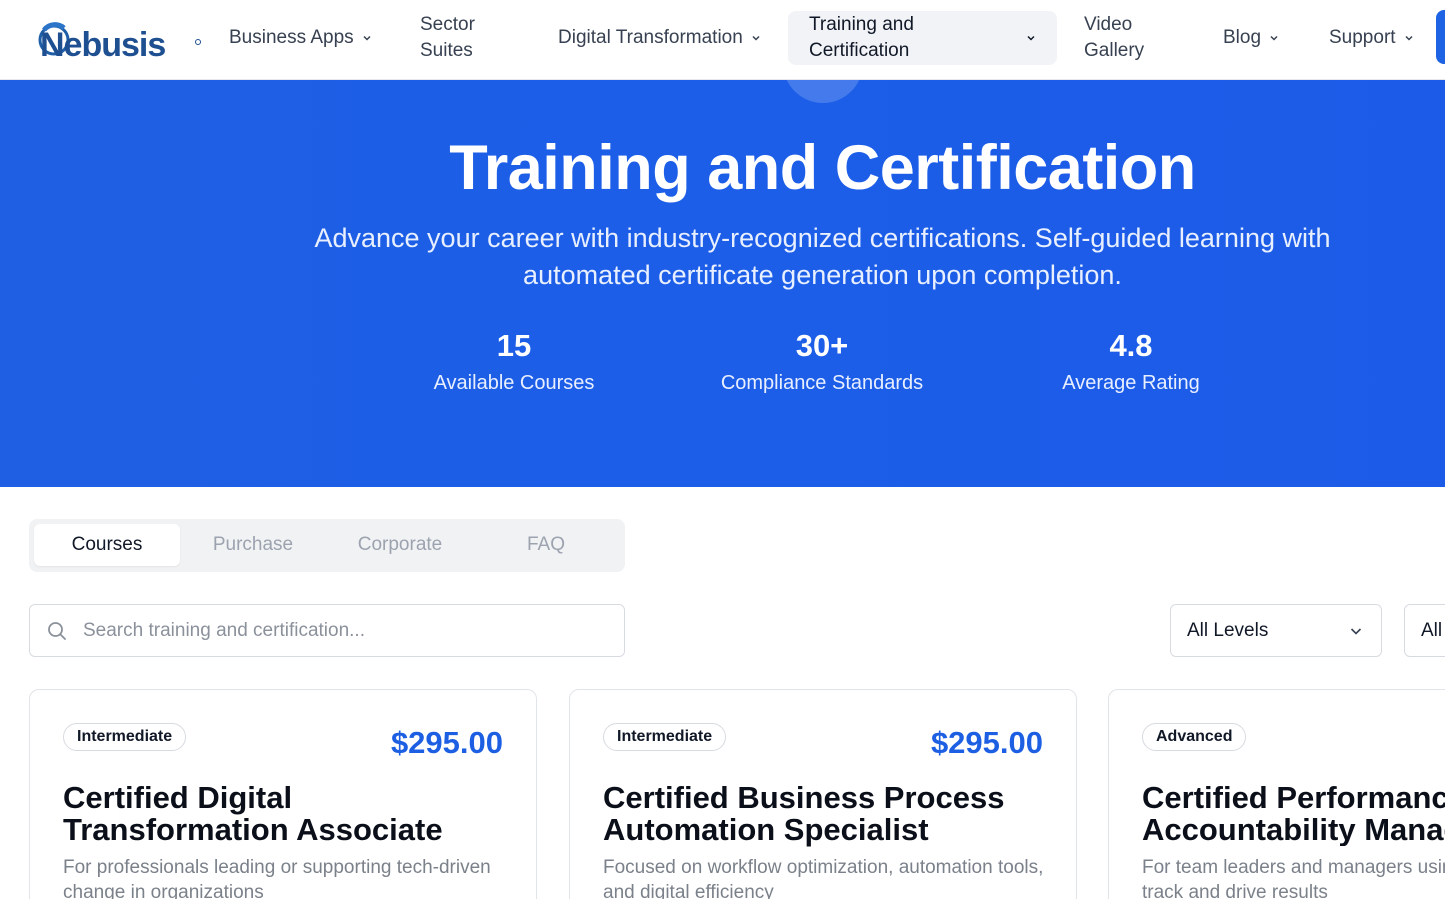 This screenshot has width=1445, height=899. What do you see at coordinates (1276, 630) in the screenshot?
I see `level-filter-select: All Levels` at bounding box center [1276, 630].